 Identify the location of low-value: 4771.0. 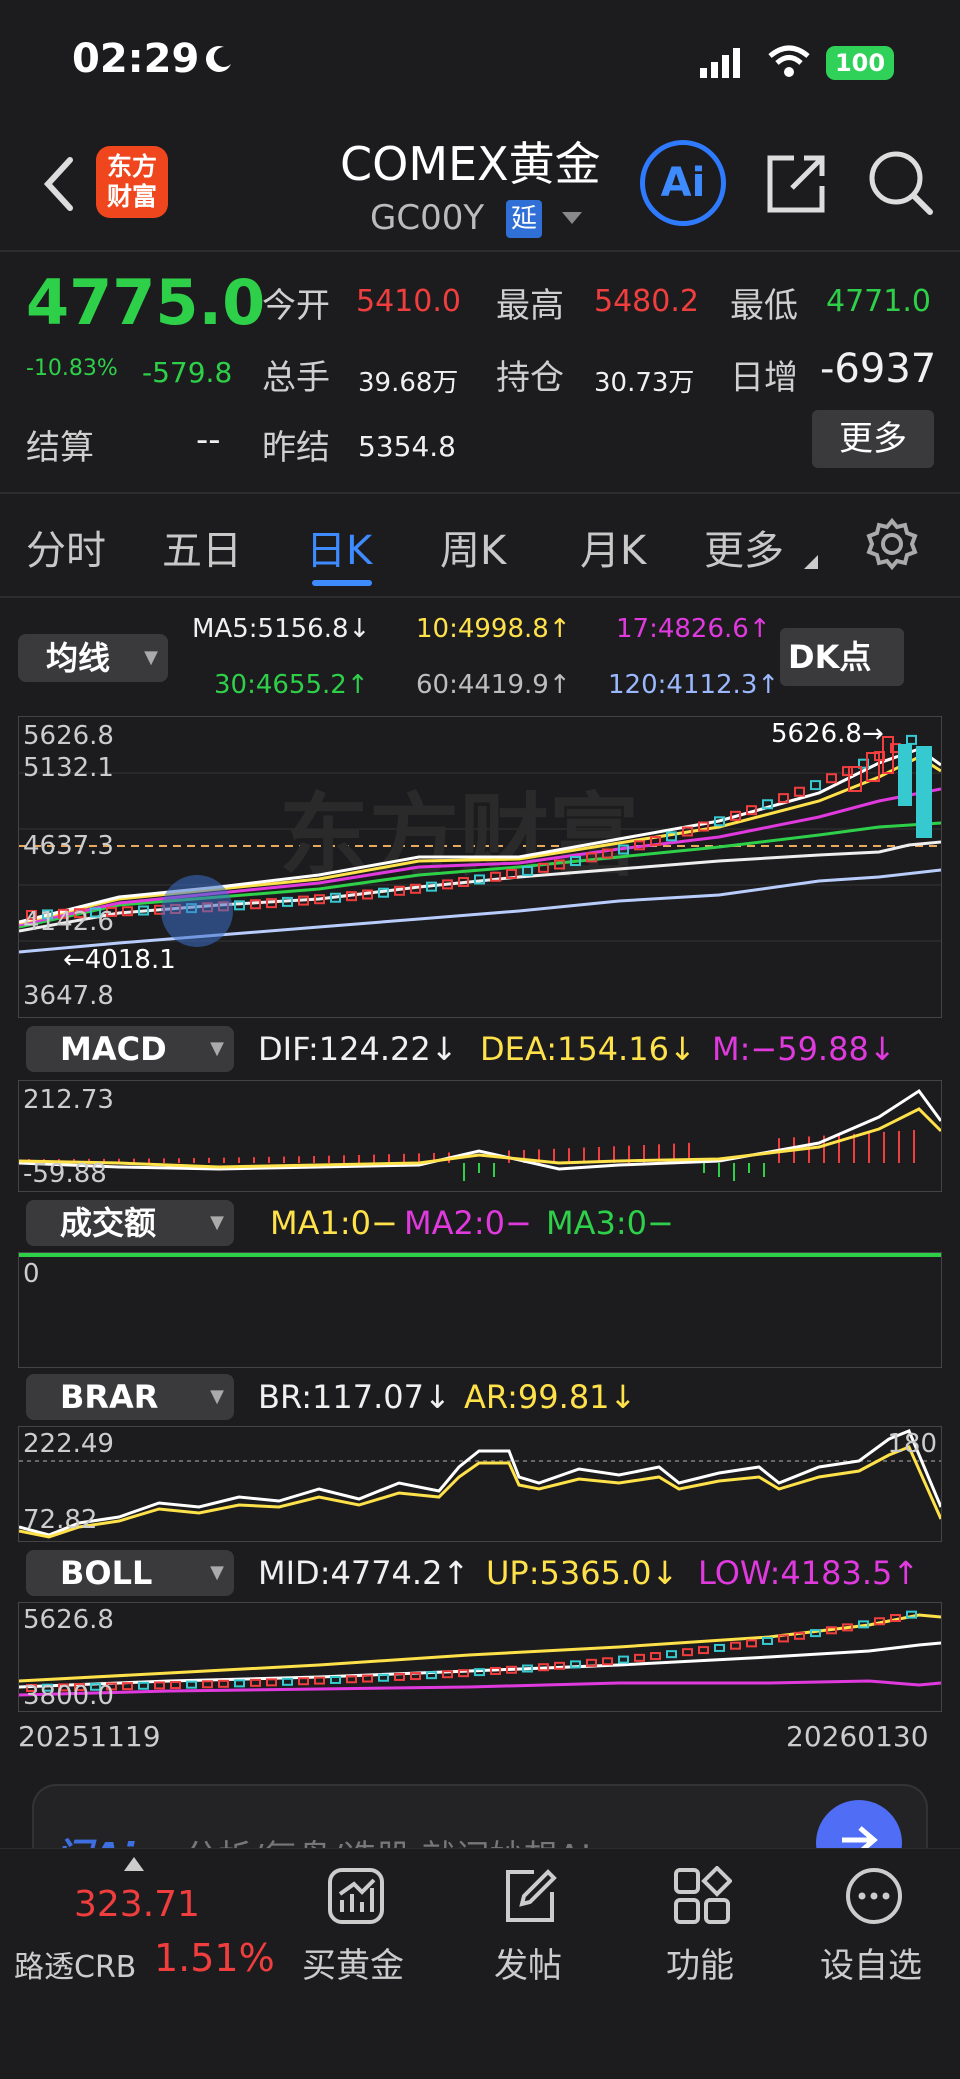
(878, 301).